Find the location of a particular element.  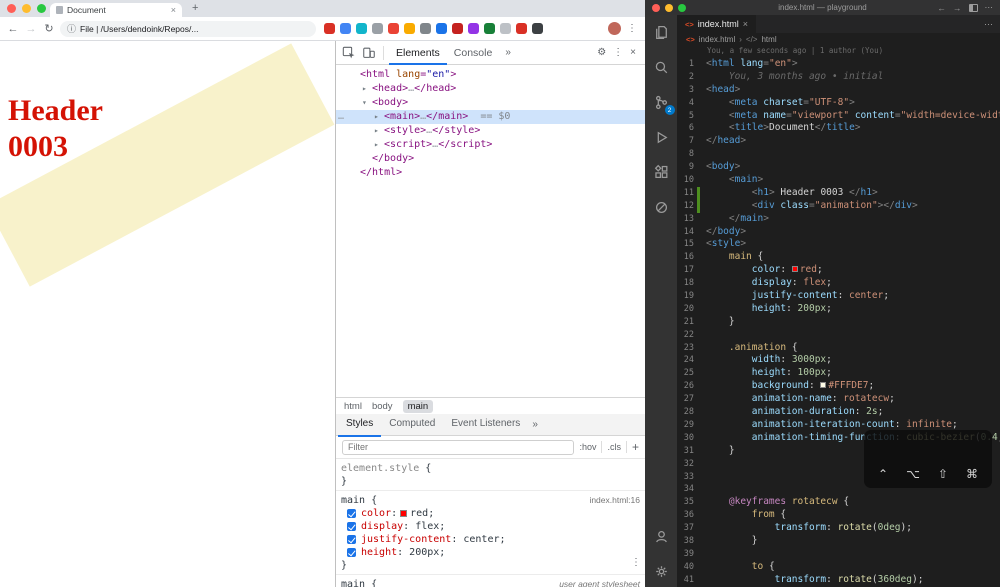

code-line: 37 transform: rotate(0deg); is located at coordinates (838, 528).